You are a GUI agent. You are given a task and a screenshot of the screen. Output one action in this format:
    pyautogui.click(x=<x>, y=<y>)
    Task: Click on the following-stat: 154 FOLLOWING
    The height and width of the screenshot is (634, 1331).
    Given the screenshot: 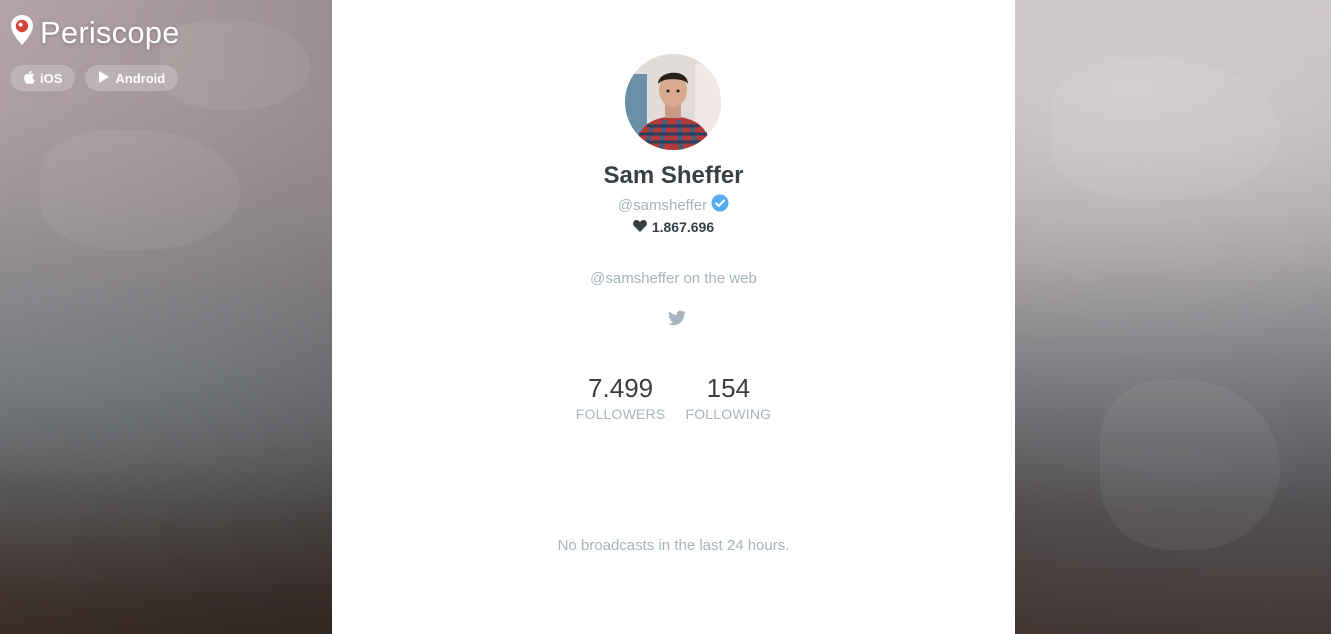 What is the action you would take?
    pyautogui.click(x=728, y=397)
    